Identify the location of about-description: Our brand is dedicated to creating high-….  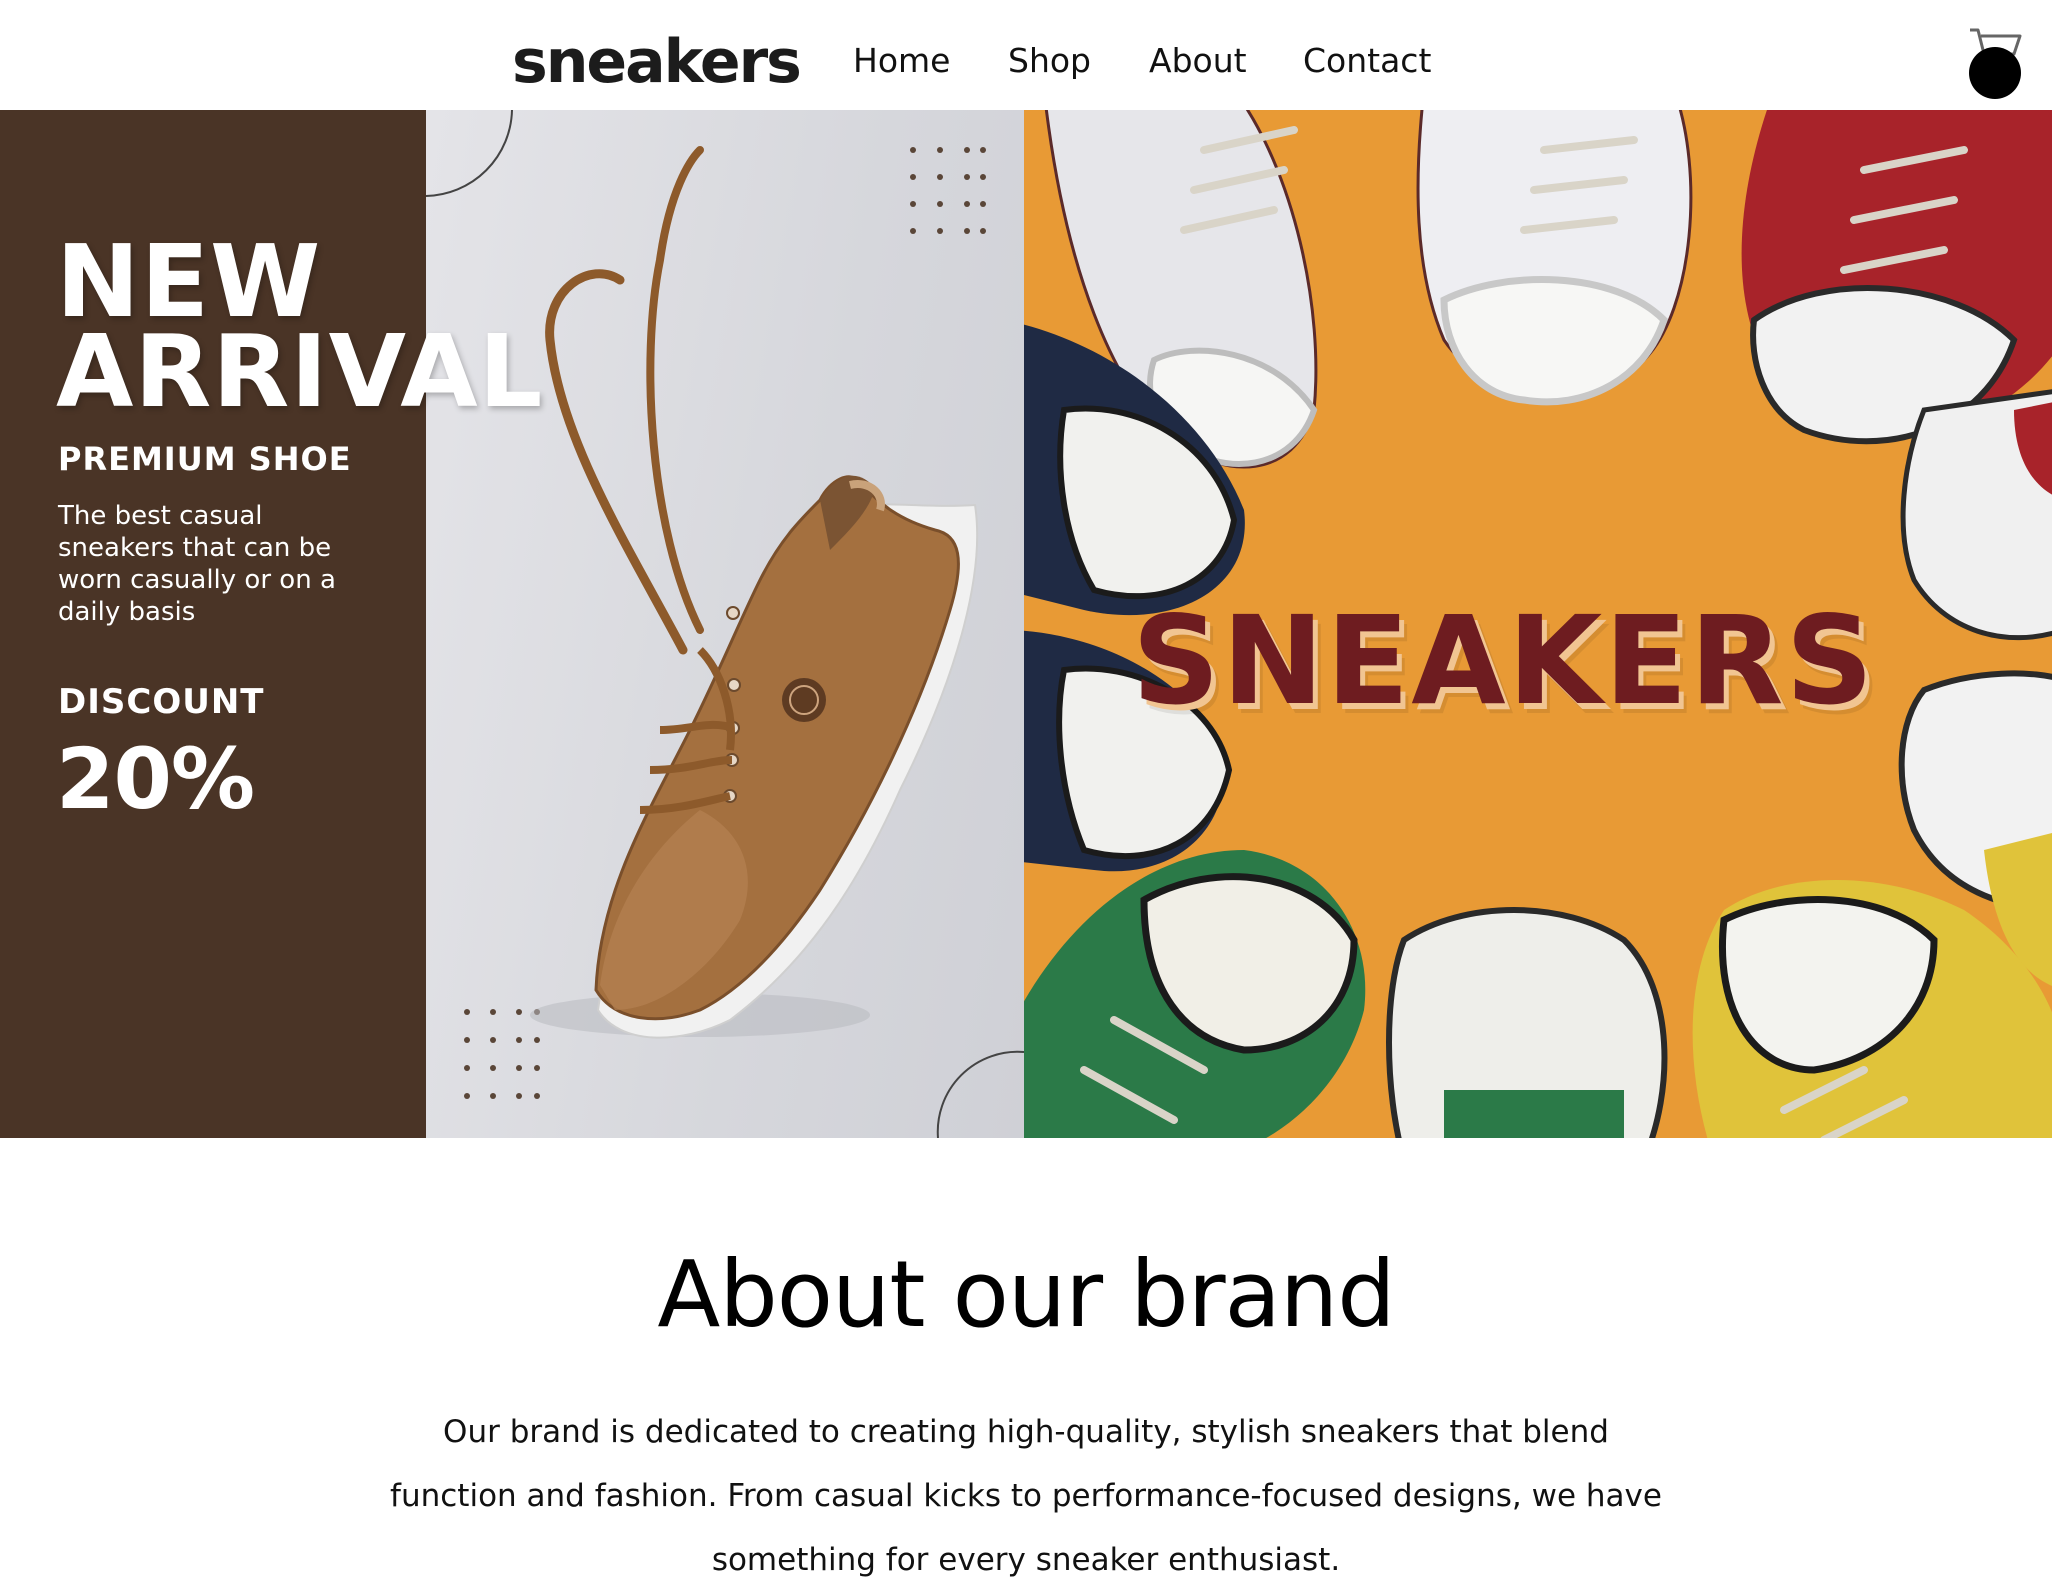
(1026, 1496).